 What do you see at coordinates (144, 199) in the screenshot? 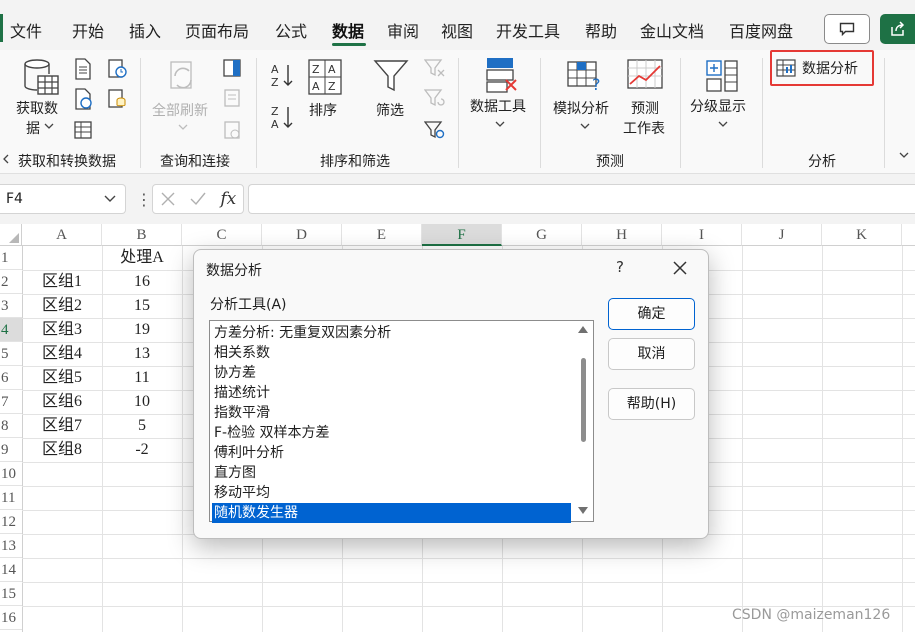
I see `more-options-icon: ⋮` at bounding box center [144, 199].